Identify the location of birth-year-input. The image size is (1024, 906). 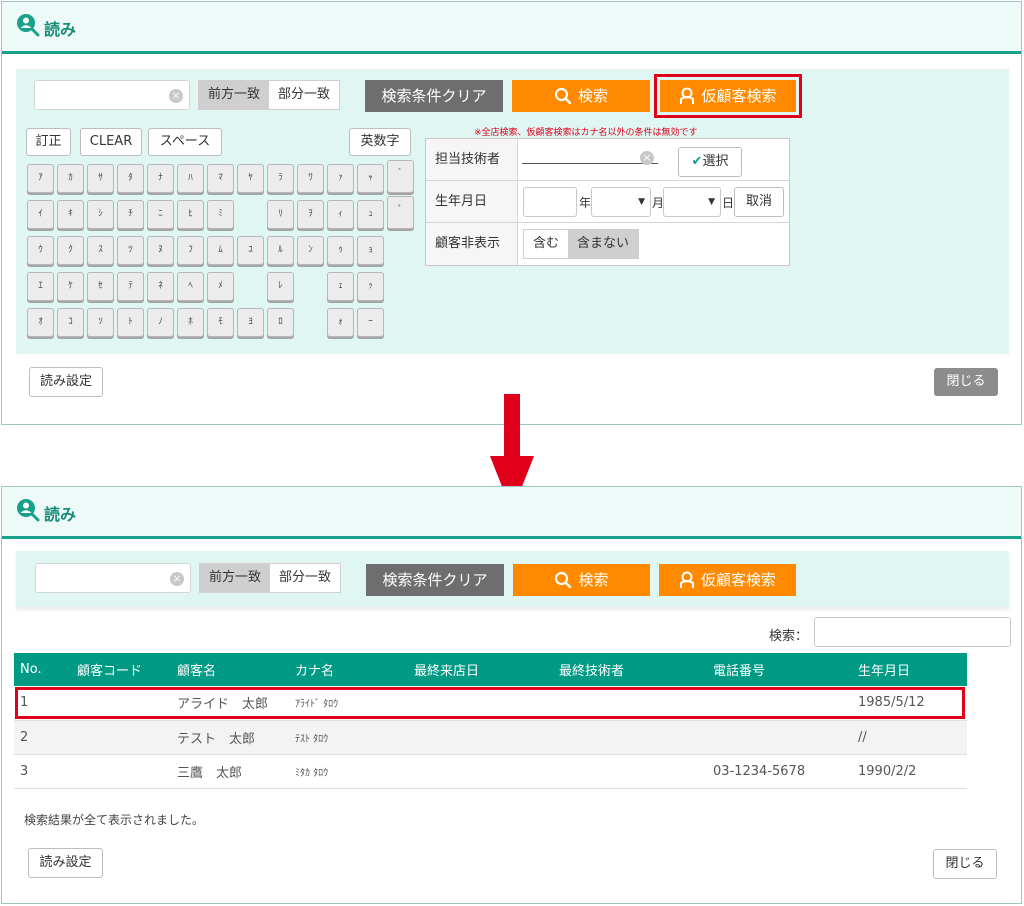
(550, 202).